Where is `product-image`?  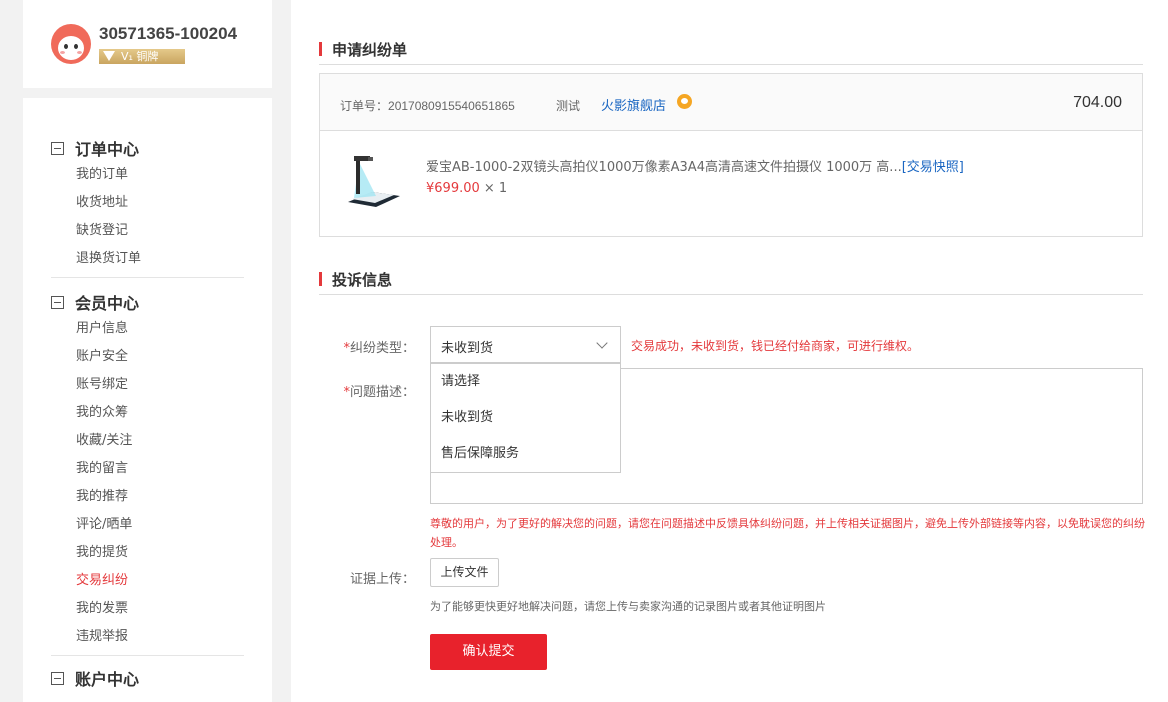 product-image is located at coordinates (373, 183).